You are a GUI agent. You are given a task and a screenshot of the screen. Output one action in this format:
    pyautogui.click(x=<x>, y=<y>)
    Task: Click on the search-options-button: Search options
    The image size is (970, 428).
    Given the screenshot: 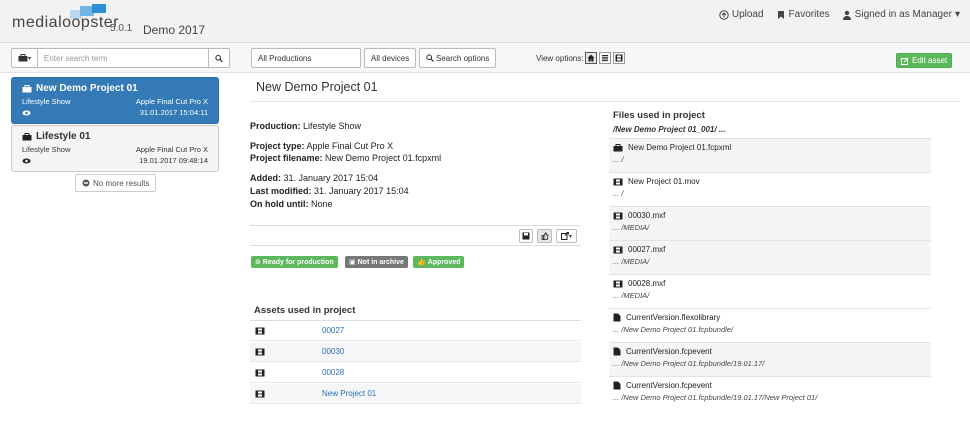 What is the action you would take?
    pyautogui.click(x=458, y=58)
    